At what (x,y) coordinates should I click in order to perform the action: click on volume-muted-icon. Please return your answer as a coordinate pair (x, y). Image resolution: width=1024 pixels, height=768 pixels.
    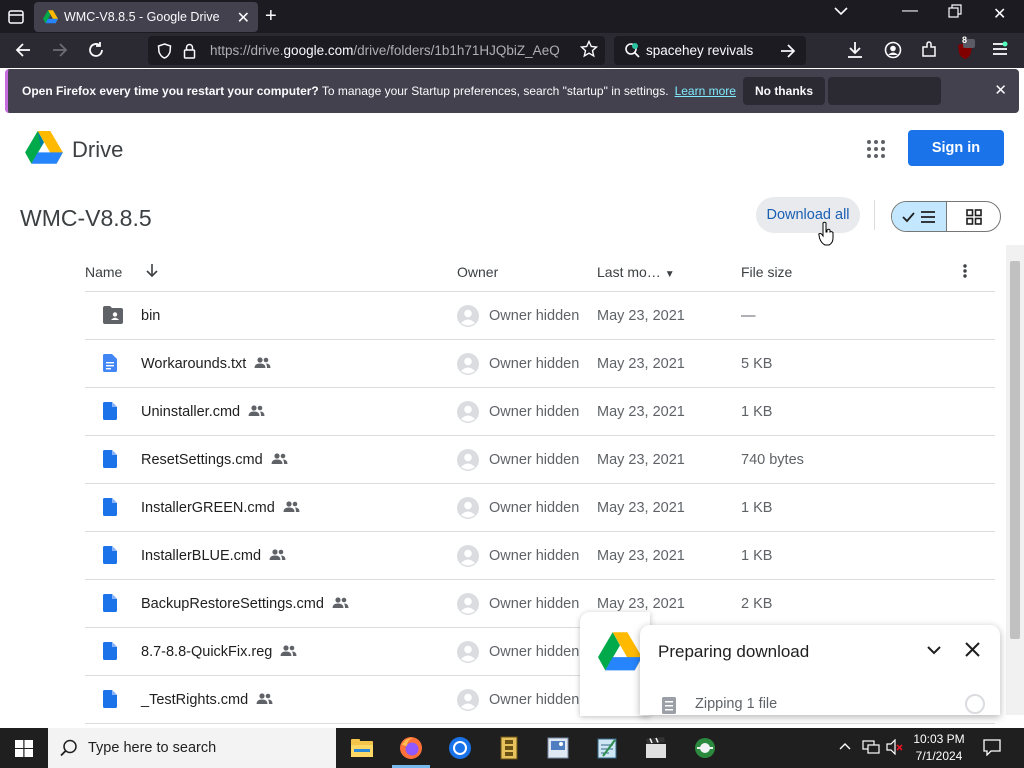
    Looking at the image, I should click on (895, 748).